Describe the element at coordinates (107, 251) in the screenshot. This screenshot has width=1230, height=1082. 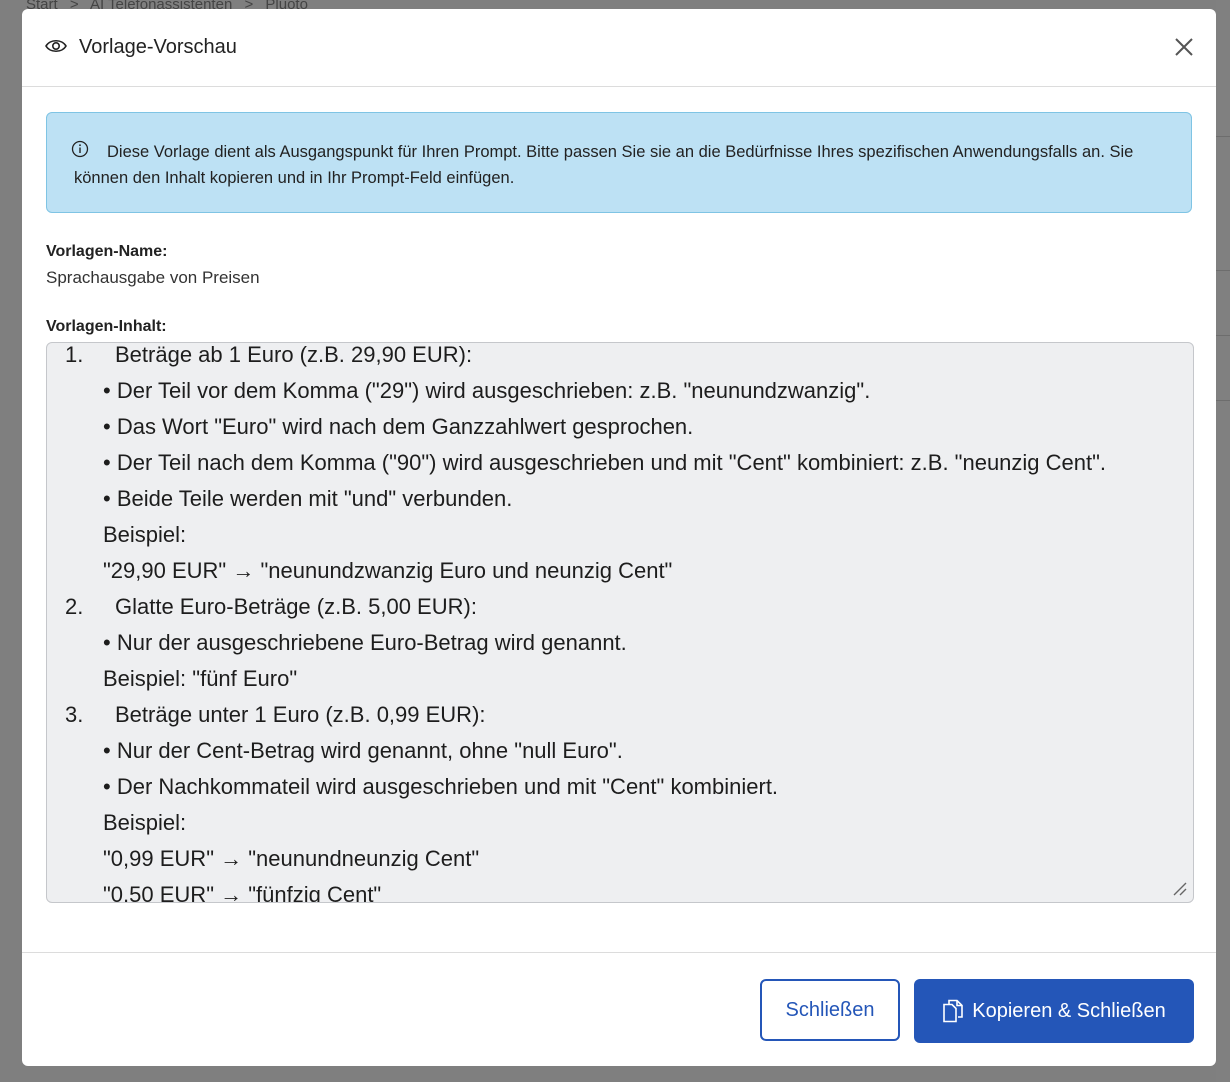
I see `template-name-label: Vorlagen-Name:` at that location.